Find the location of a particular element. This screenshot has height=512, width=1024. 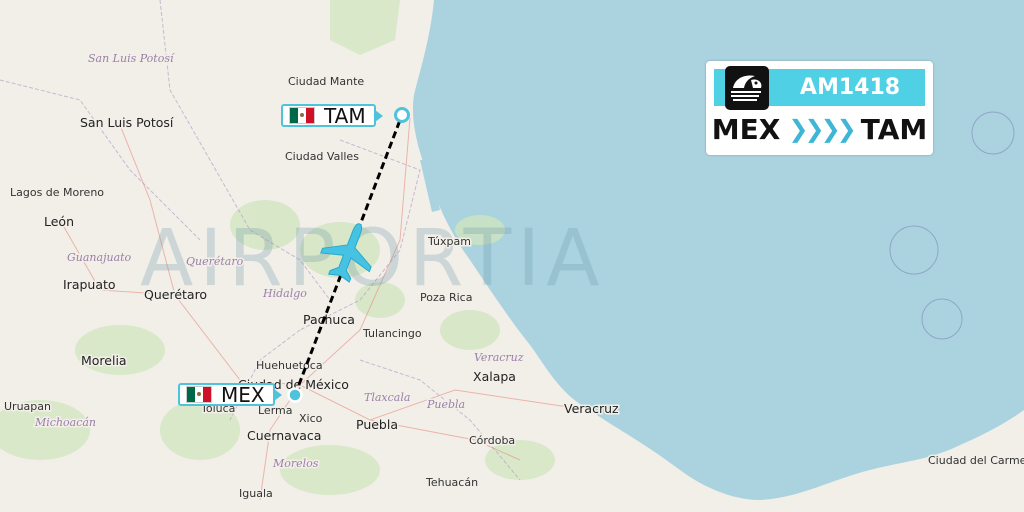

destination-airport-label: TAM is located at coordinates (332, 115).